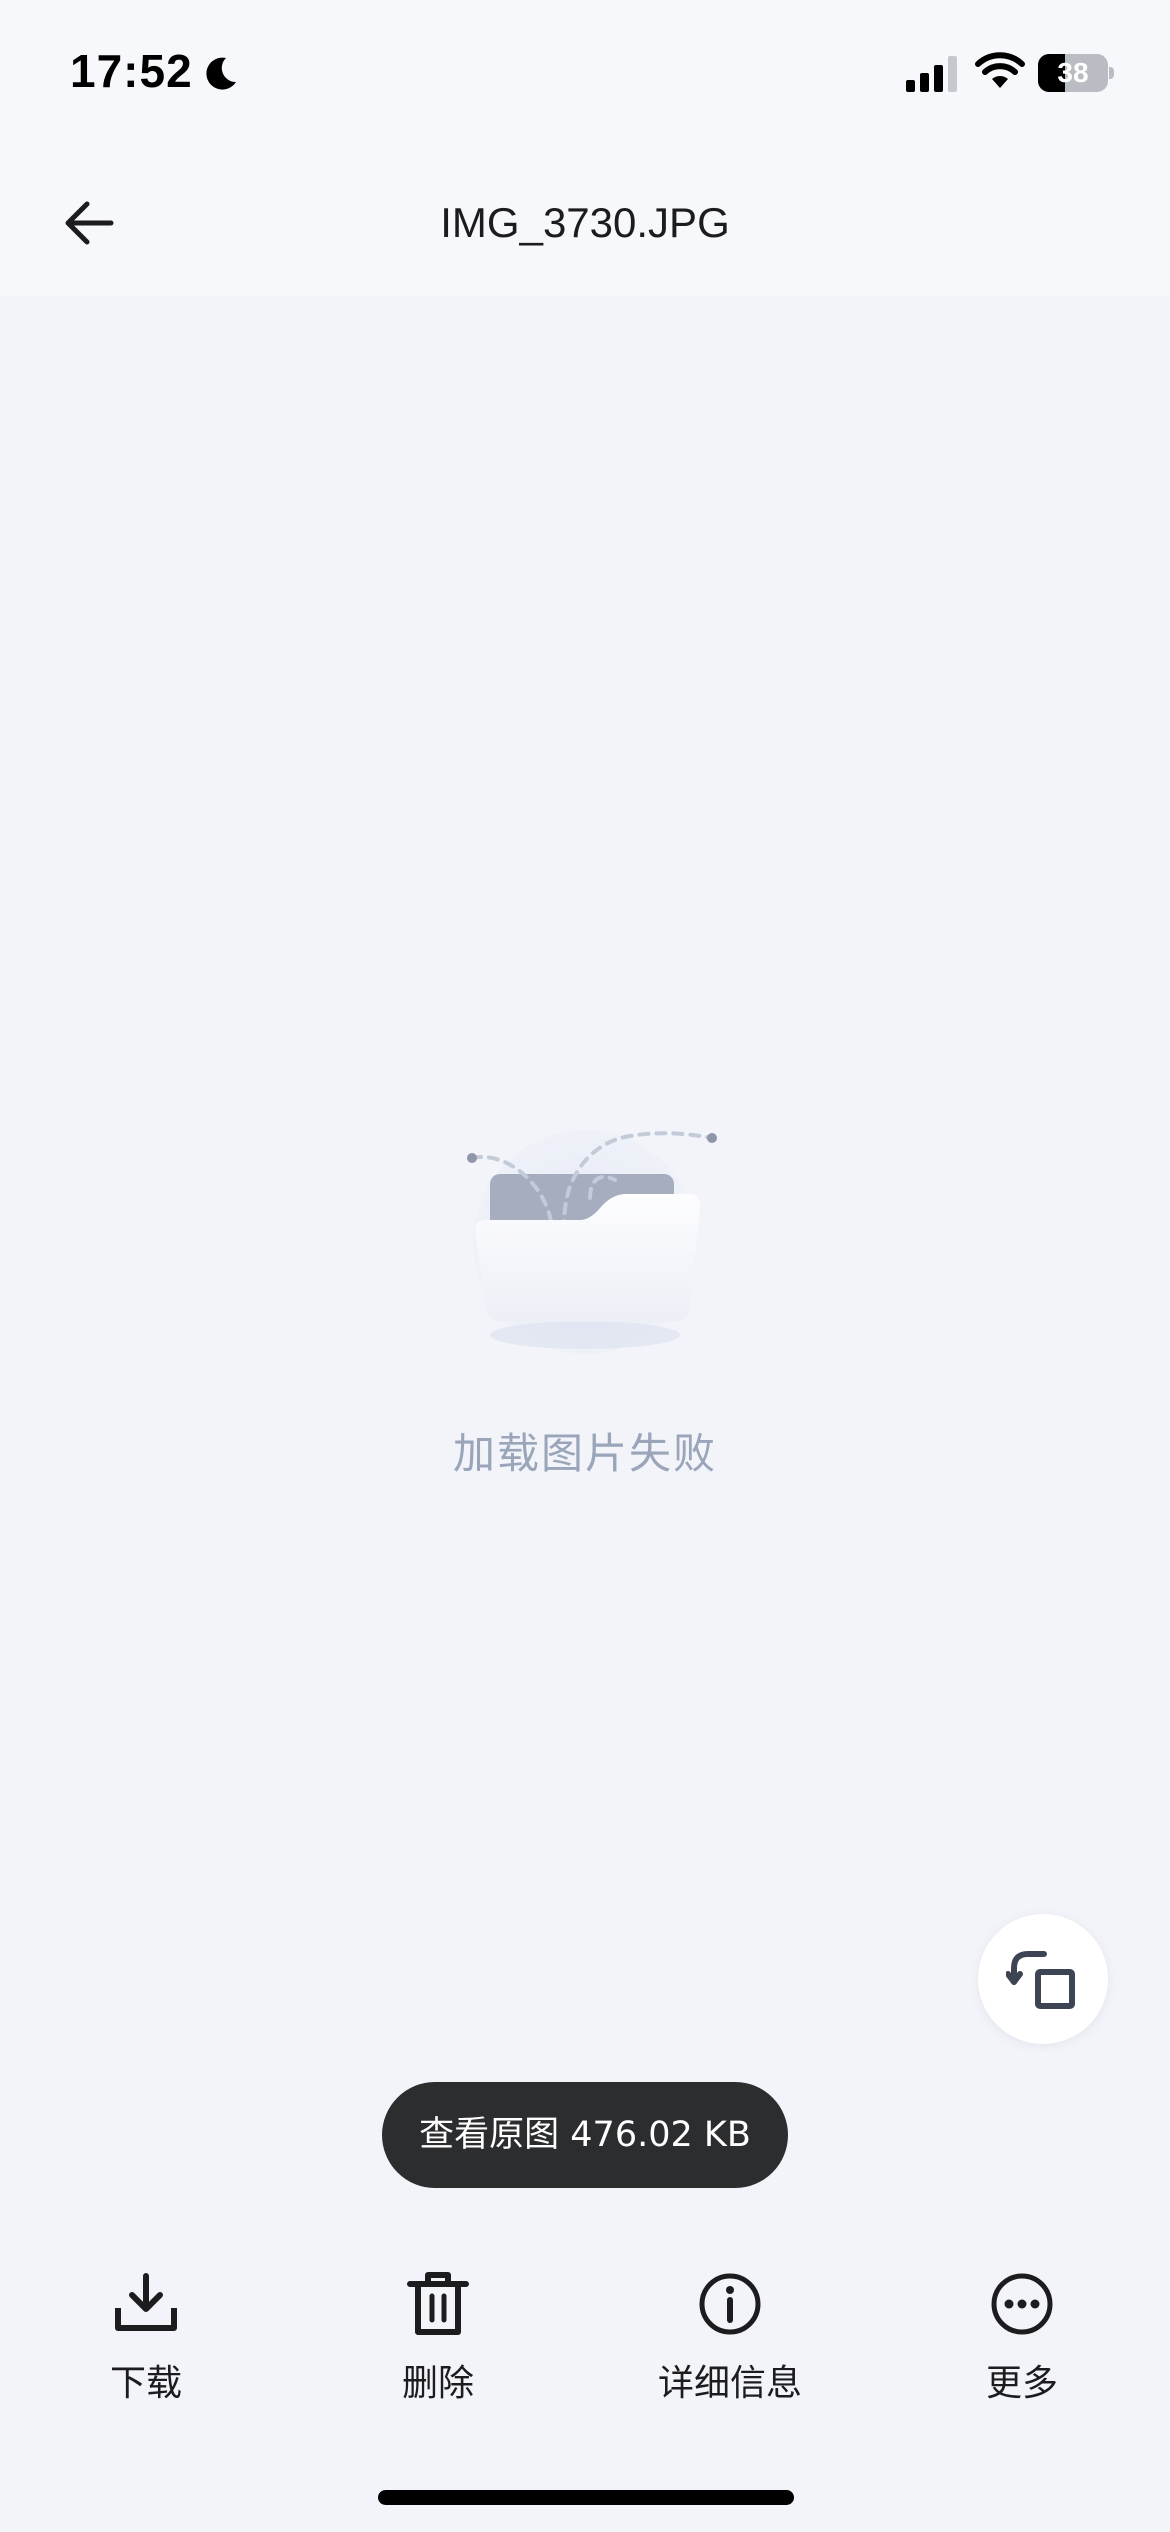  What do you see at coordinates (1073, 72) in the screenshot?
I see `battery-level: 38` at bounding box center [1073, 72].